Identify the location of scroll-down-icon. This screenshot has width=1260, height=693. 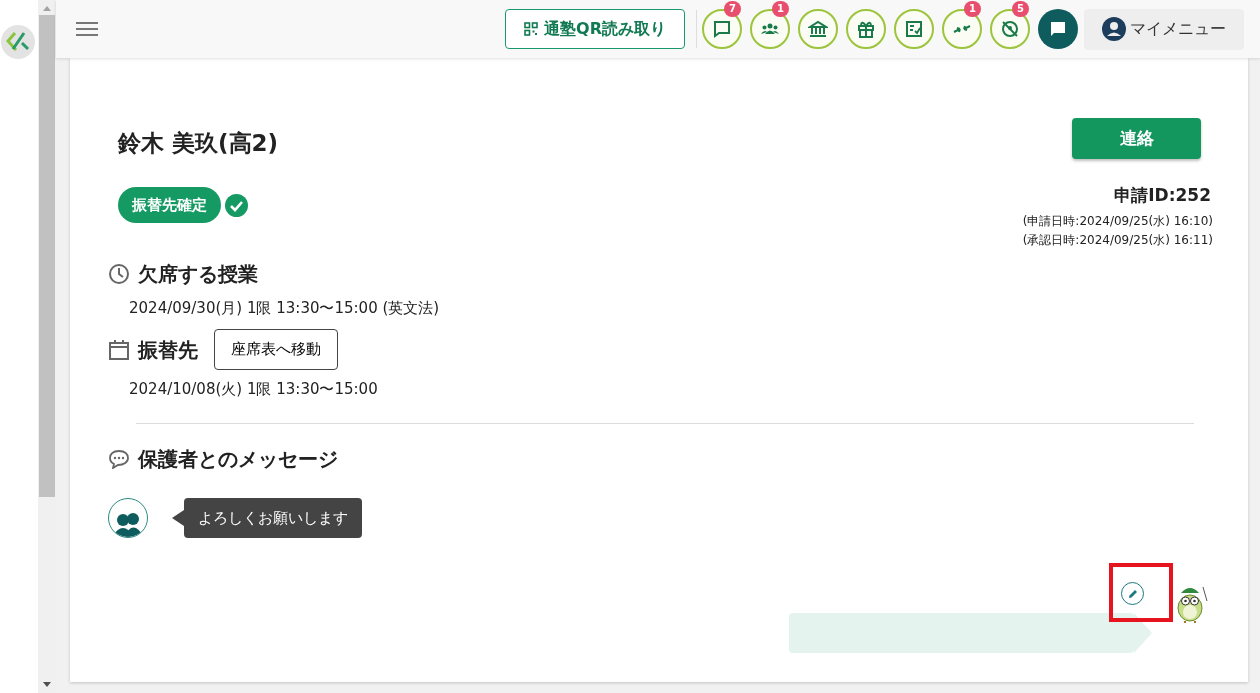
(47, 684).